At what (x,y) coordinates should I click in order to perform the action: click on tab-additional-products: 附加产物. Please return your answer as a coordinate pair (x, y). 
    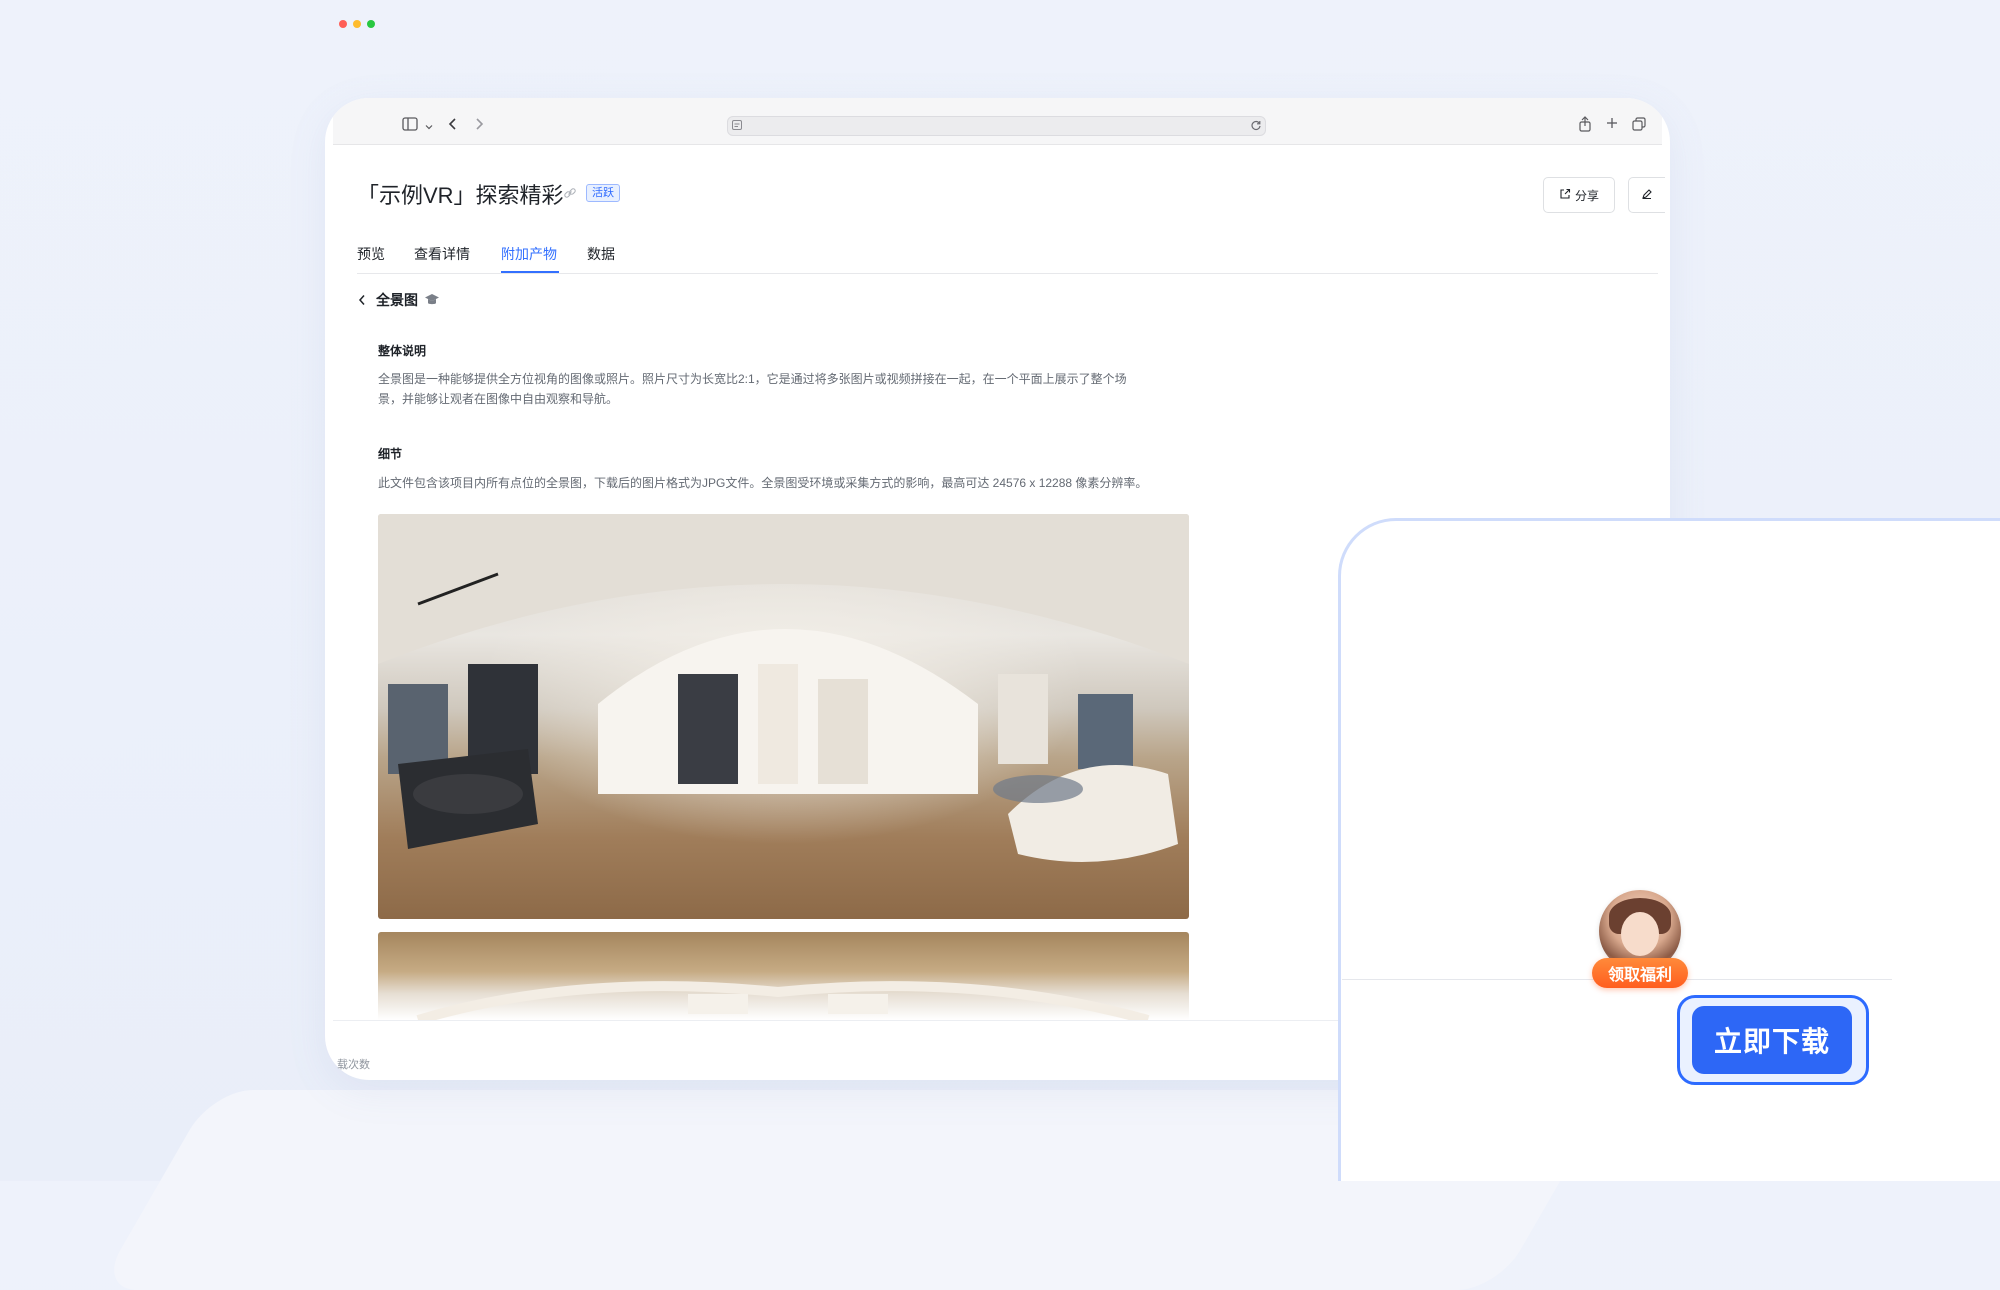
    Looking at the image, I should click on (529, 254).